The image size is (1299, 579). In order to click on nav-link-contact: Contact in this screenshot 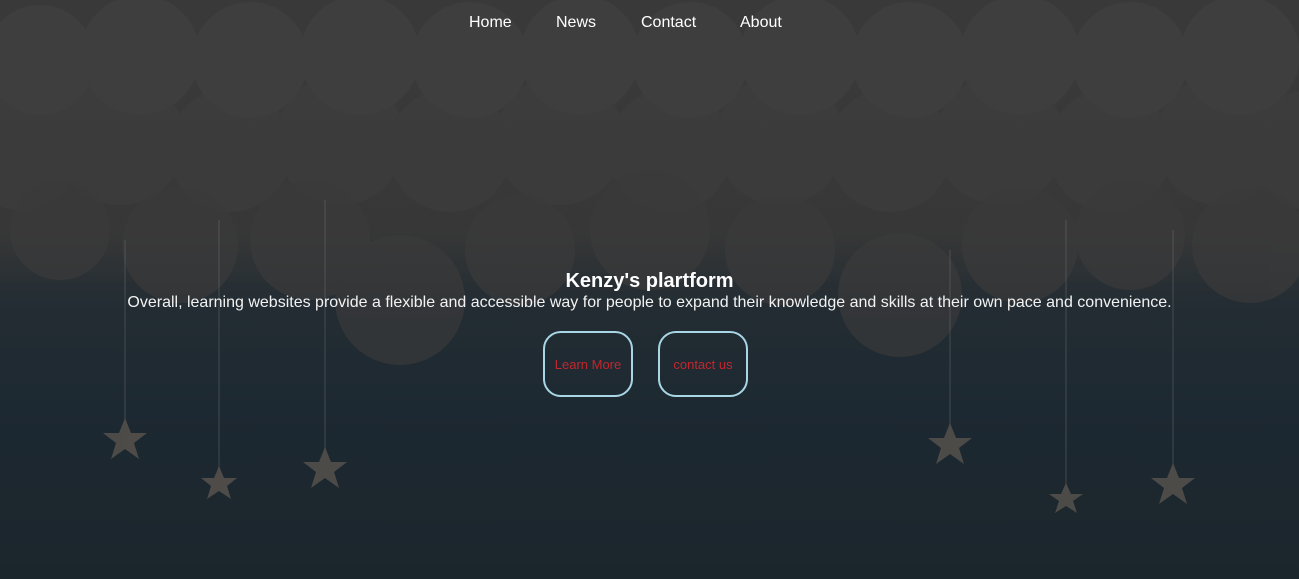, I will do `click(668, 23)`.